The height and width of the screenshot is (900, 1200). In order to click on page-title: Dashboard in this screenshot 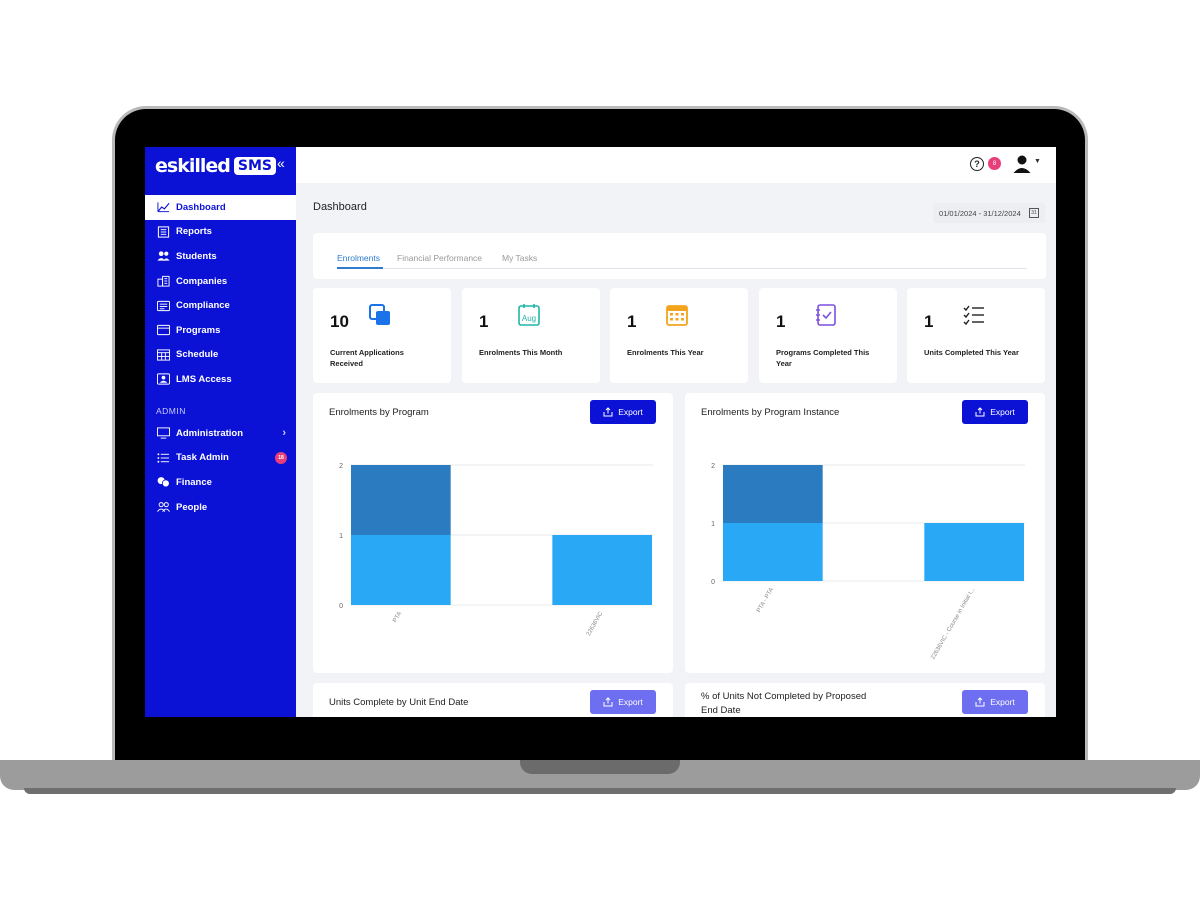, I will do `click(340, 207)`.